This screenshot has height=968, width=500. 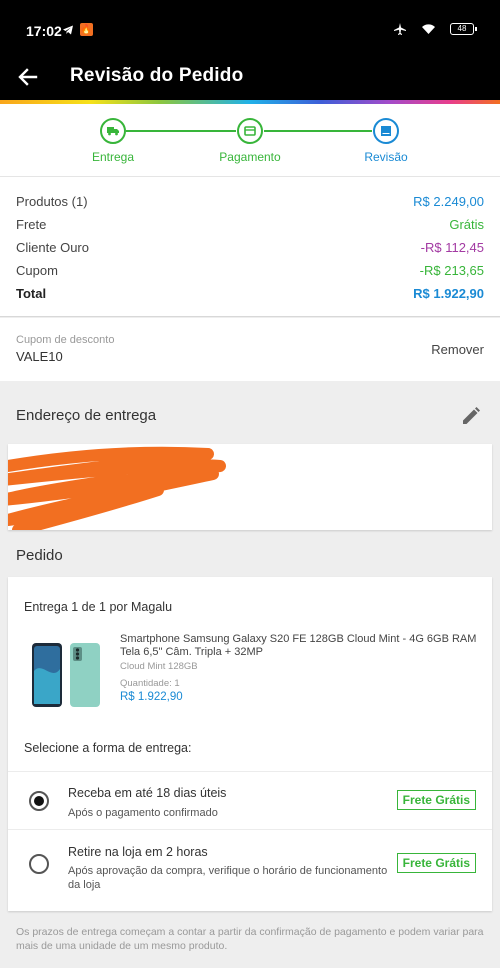 I want to click on step-label: Entrega, so click(x=113, y=157).